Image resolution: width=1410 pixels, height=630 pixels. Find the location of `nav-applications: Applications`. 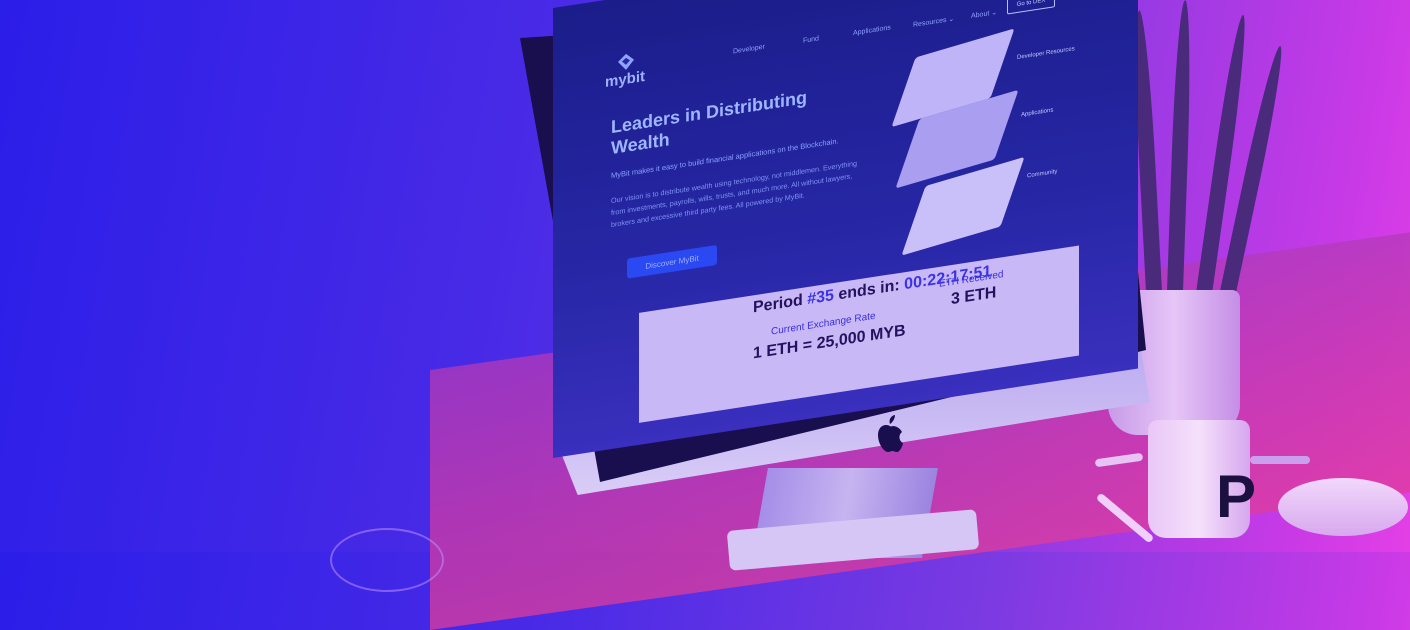

nav-applications: Applications is located at coordinates (872, 30).